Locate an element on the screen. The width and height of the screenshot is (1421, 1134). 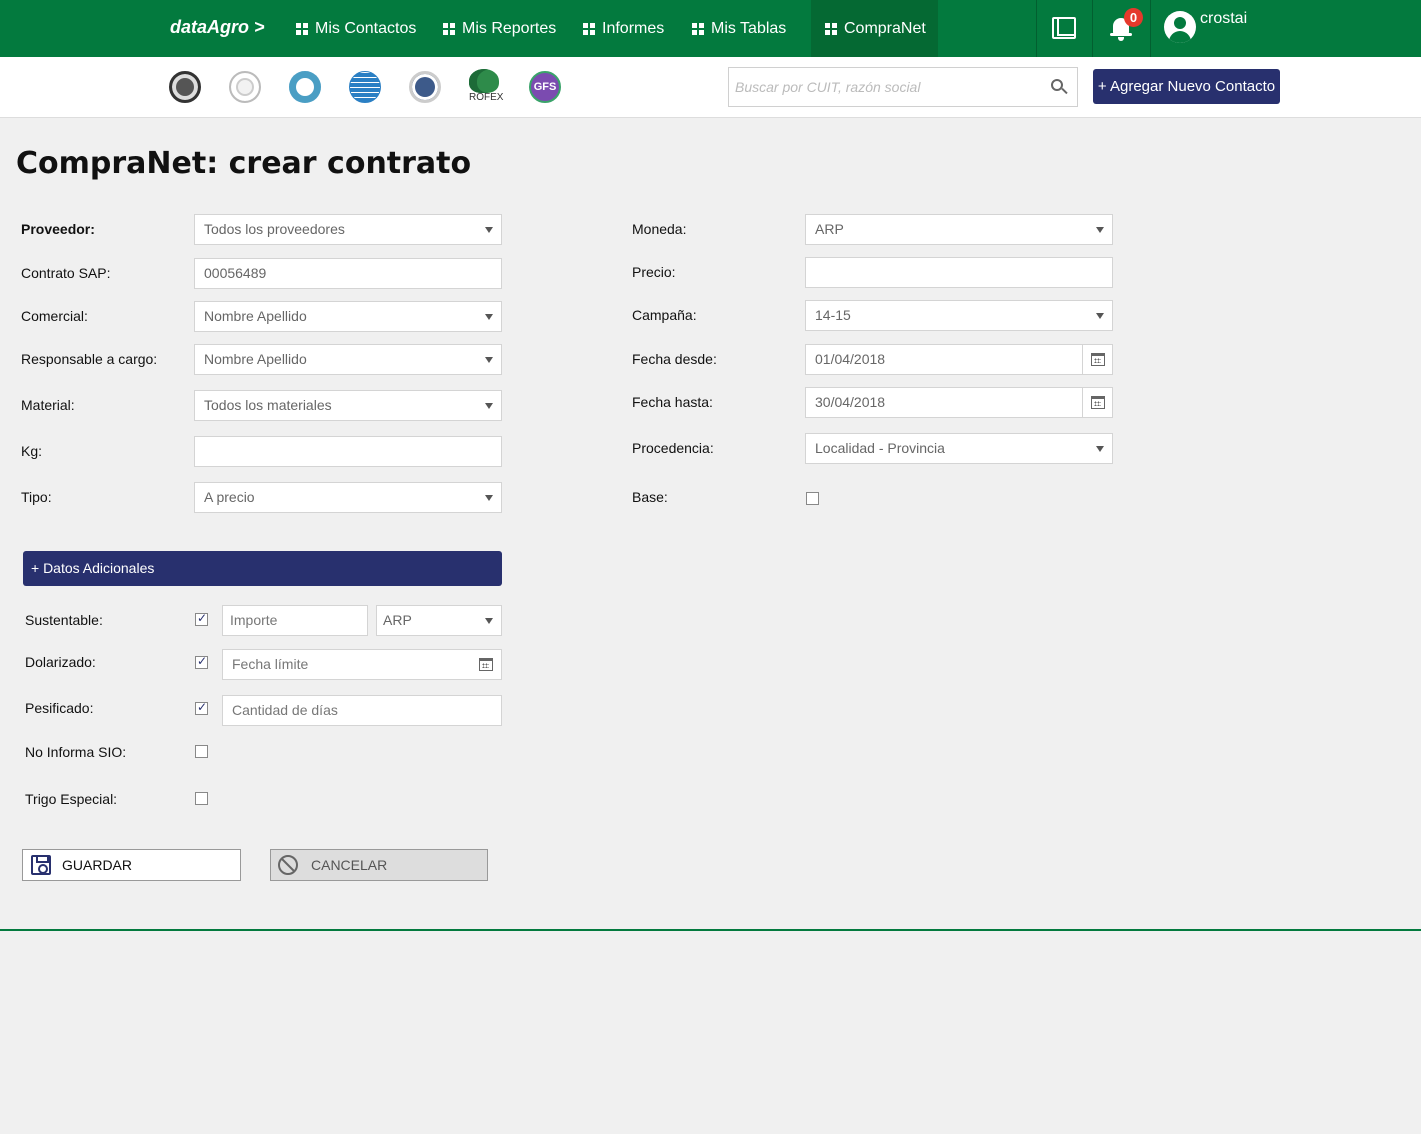
moneda-value: ARP is located at coordinates (829, 229).